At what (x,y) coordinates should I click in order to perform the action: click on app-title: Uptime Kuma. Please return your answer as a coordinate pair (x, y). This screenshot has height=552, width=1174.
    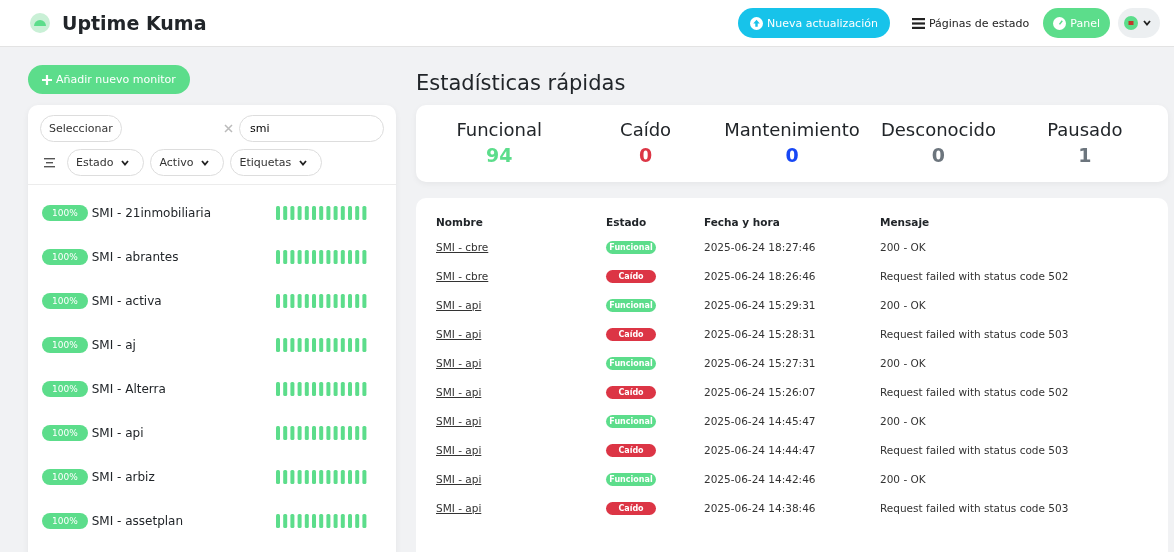
    Looking at the image, I should click on (134, 23).